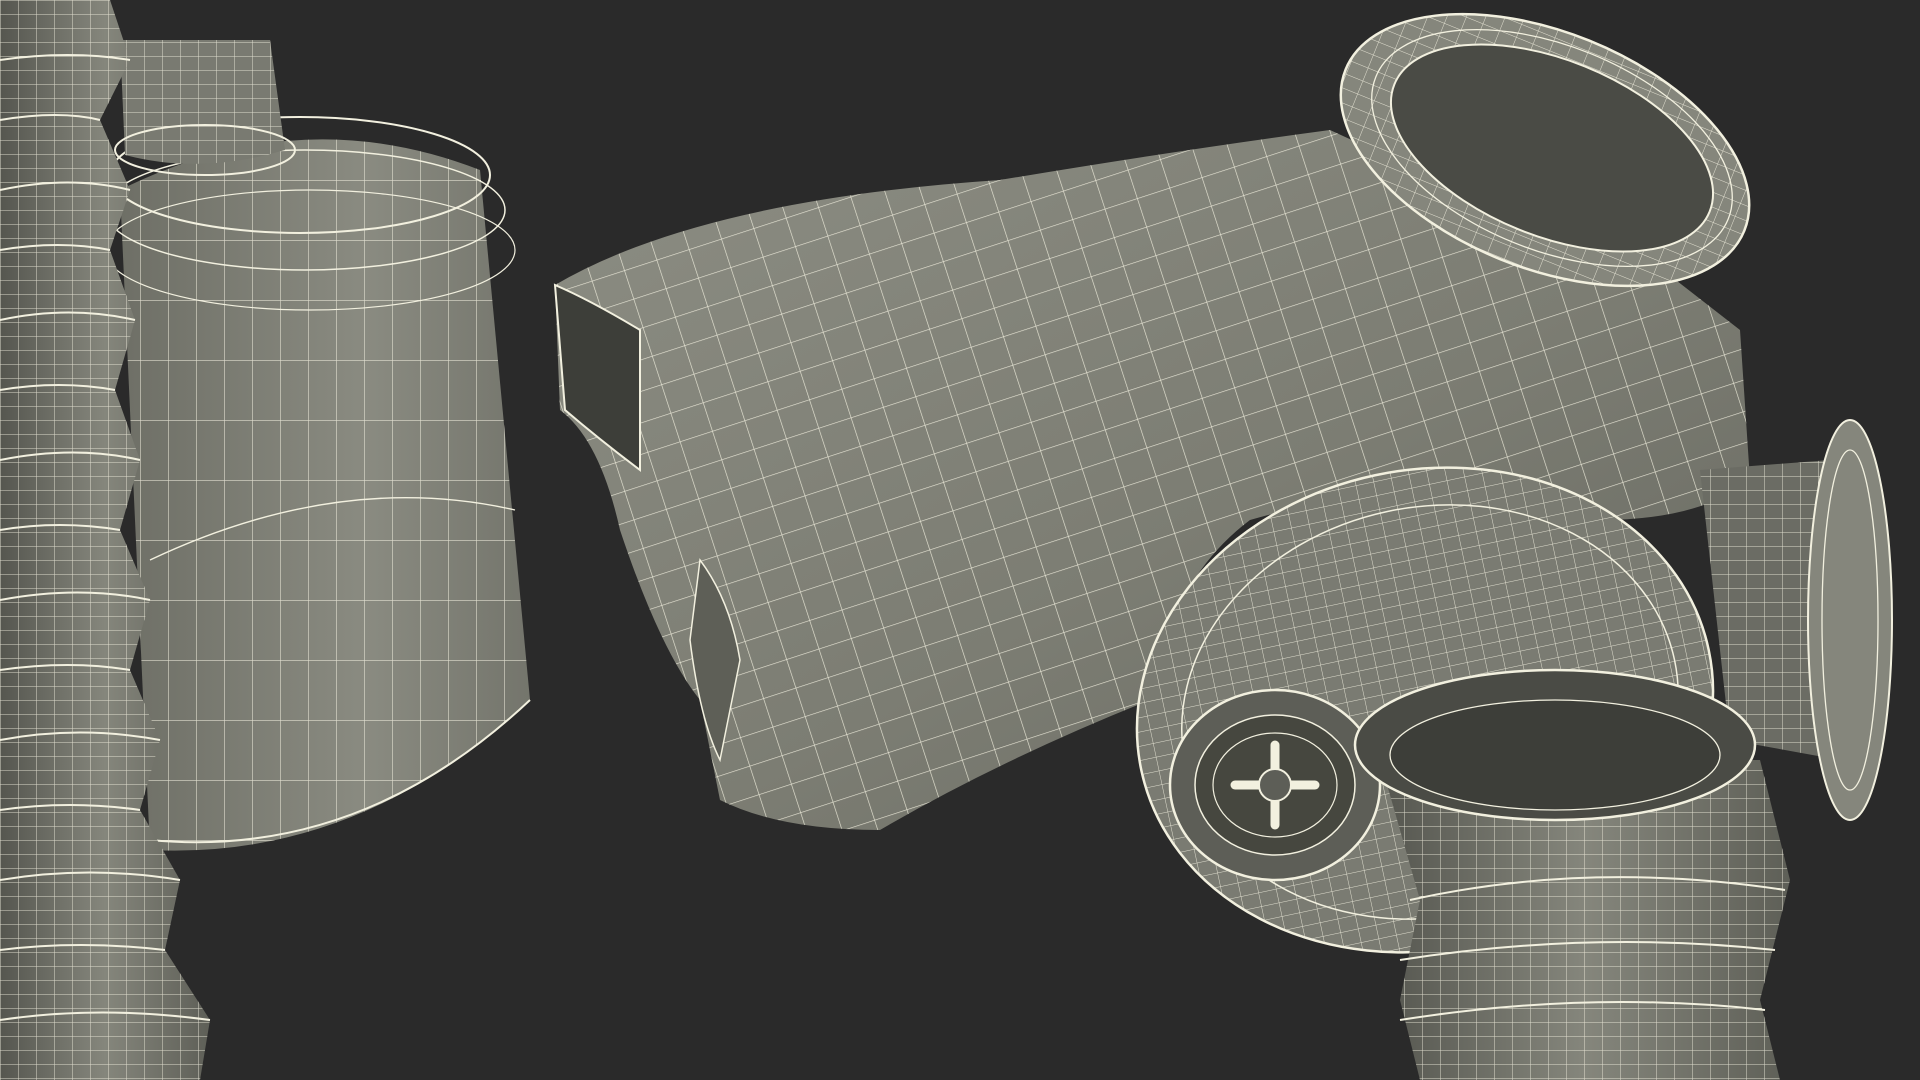  What do you see at coordinates (1571, 874) in the screenshot?
I see `corrugated-hose-right` at bounding box center [1571, 874].